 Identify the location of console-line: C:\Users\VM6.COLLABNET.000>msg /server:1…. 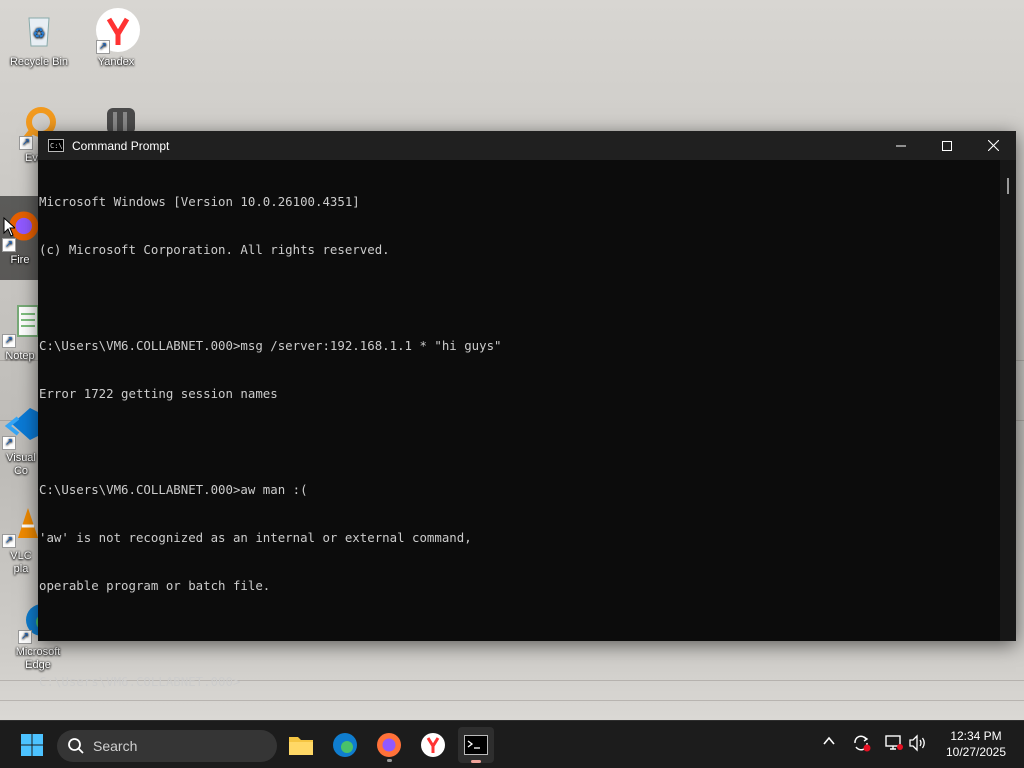
(270, 345).